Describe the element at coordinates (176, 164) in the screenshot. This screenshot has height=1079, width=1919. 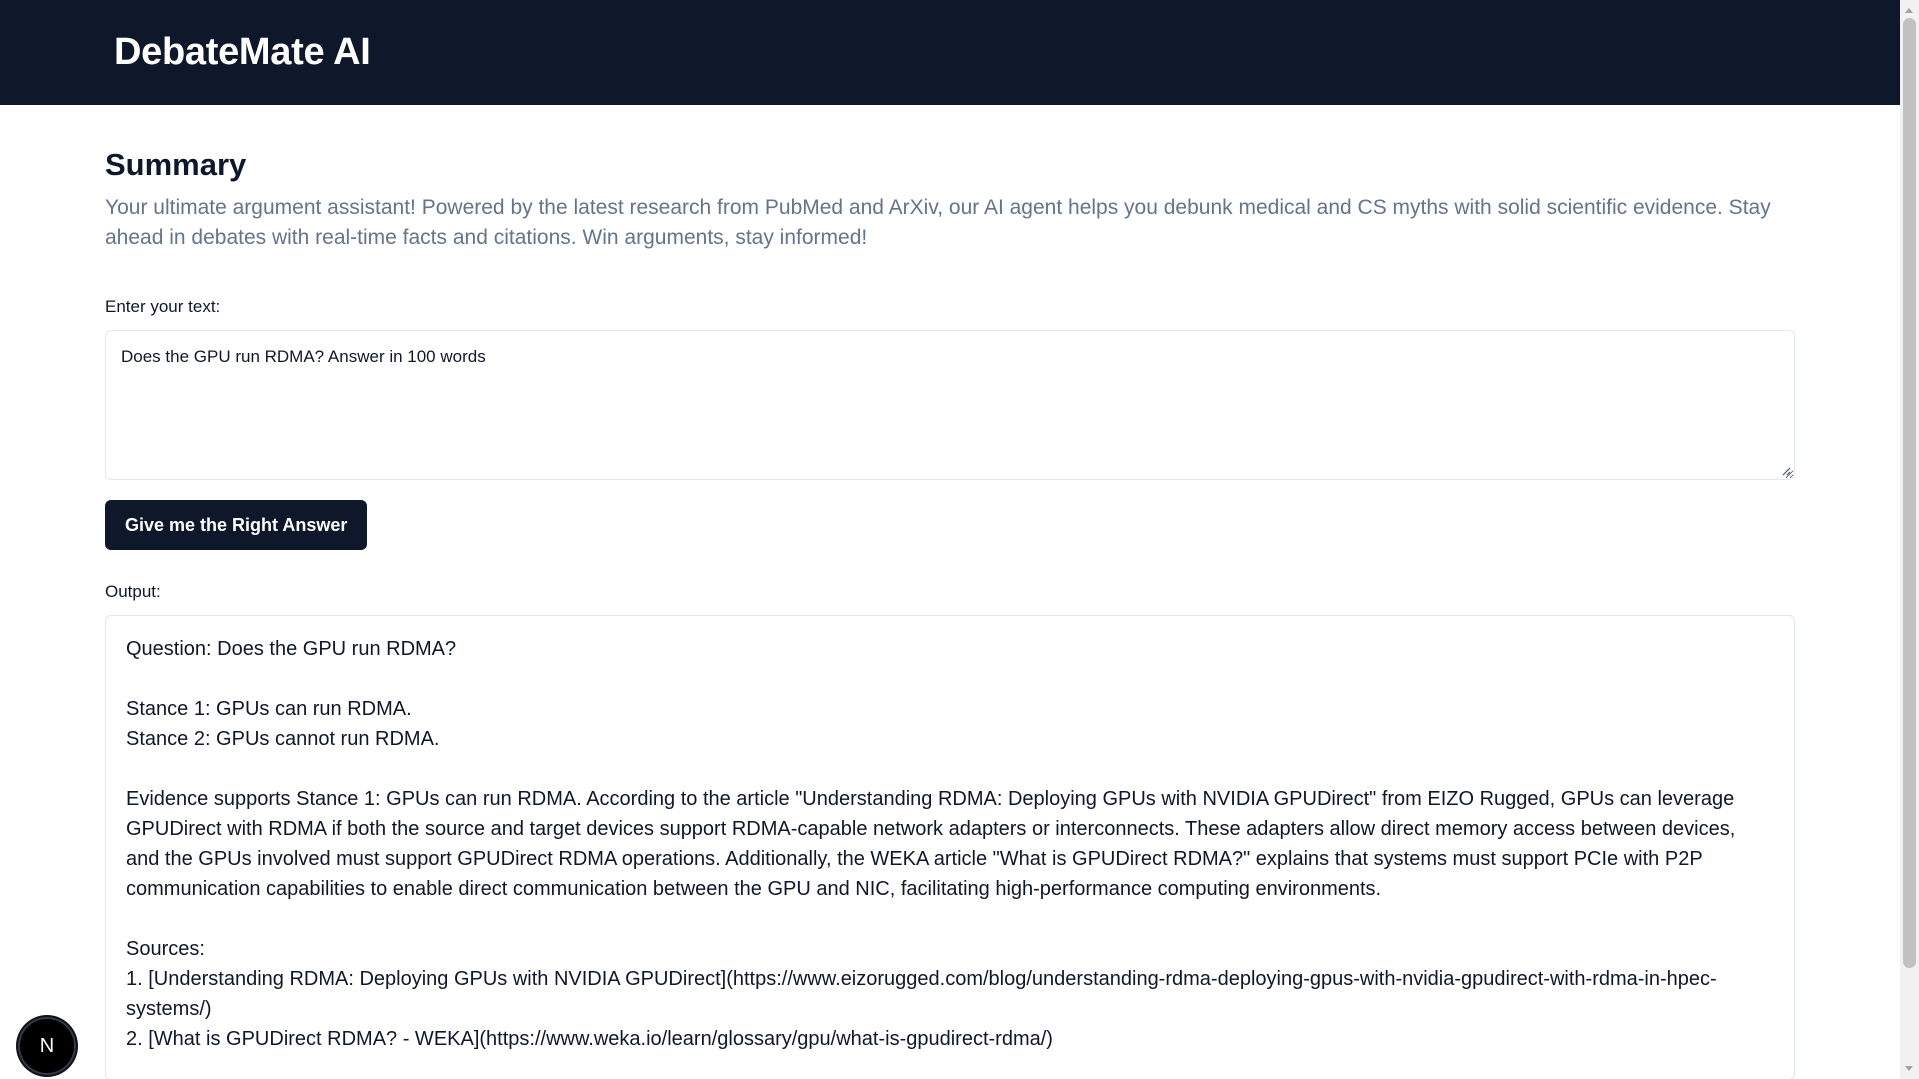
I see `summary-title: Summary` at that location.